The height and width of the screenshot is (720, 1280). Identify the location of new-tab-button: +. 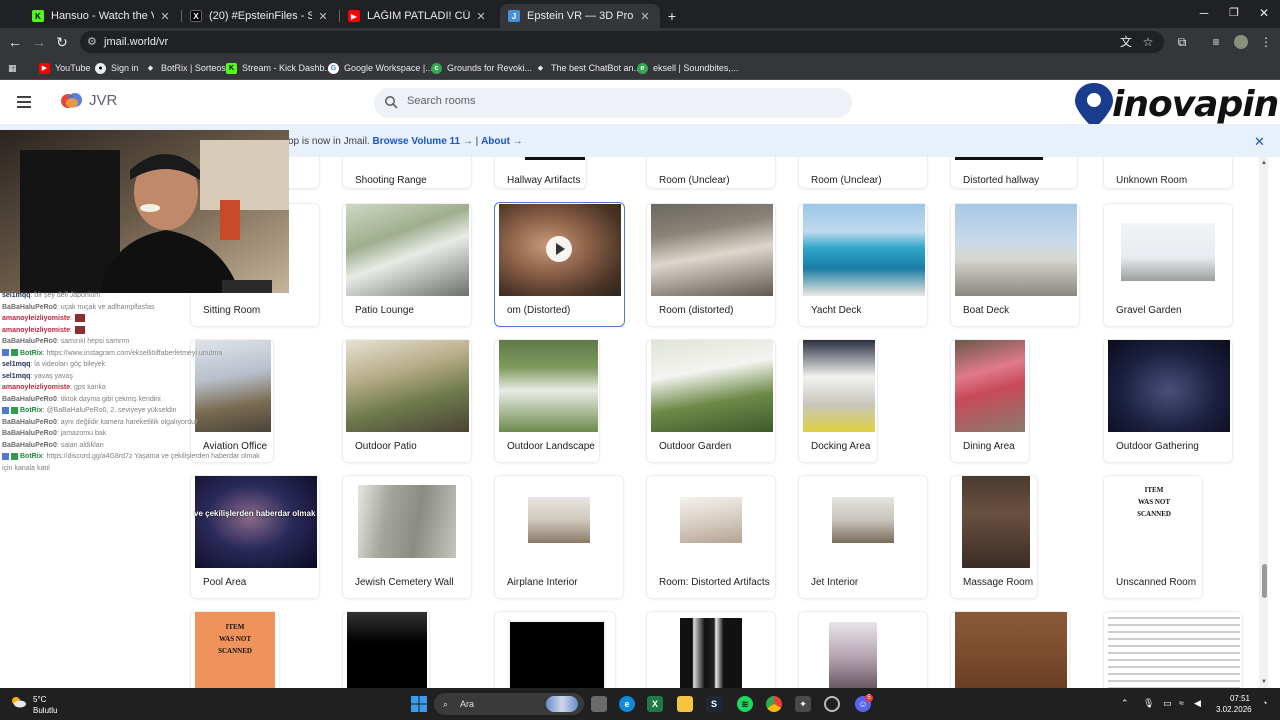
(672, 16).